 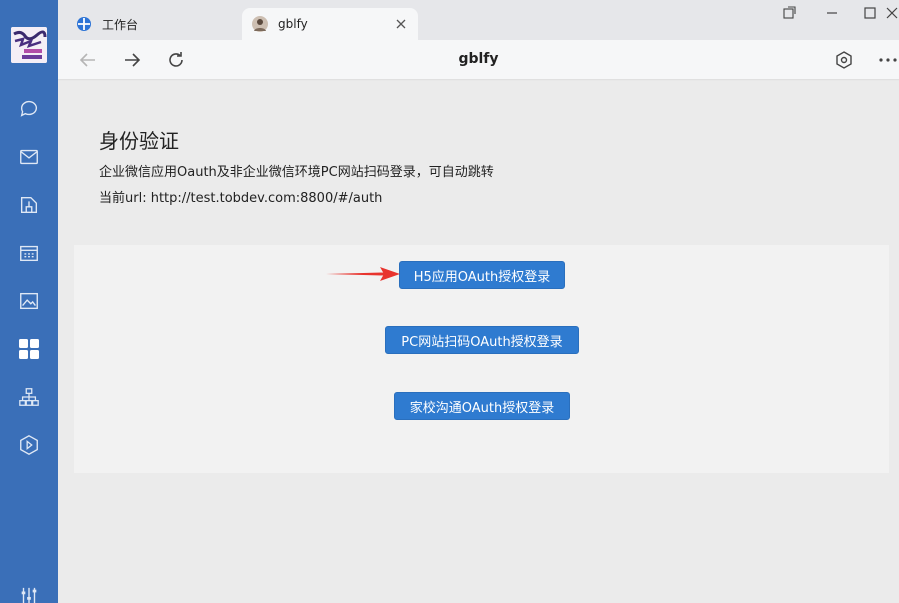 I want to click on apps-icon, so click(x=29, y=349).